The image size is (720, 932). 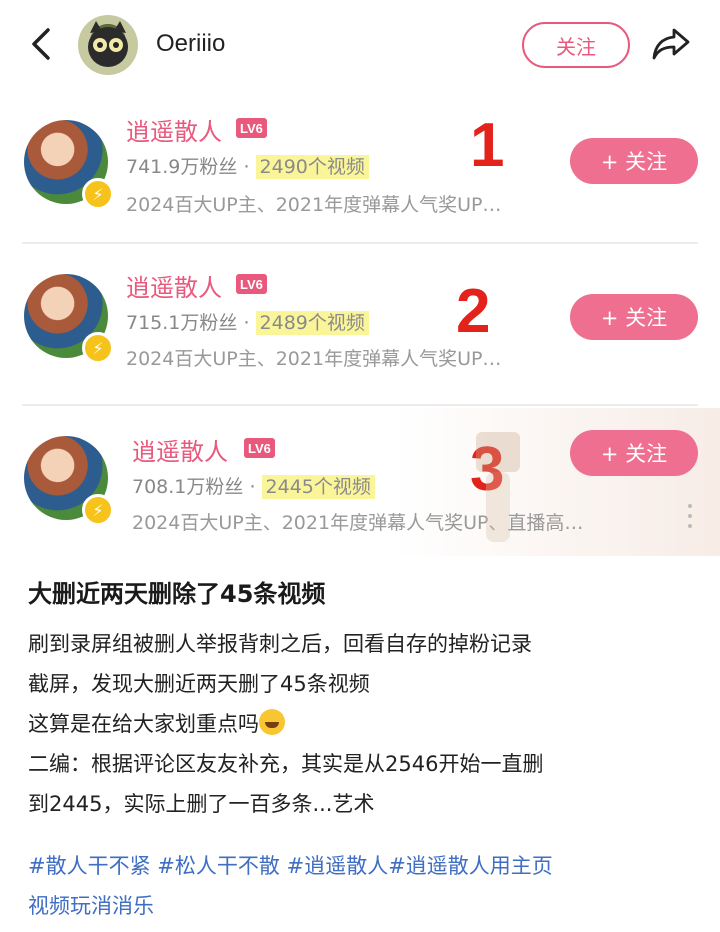 What do you see at coordinates (286, 764) in the screenshot?
I see `post-line: 二编：根据评论区友友补充，其实是从2546开始一直删` at bounding box center [286, 764].